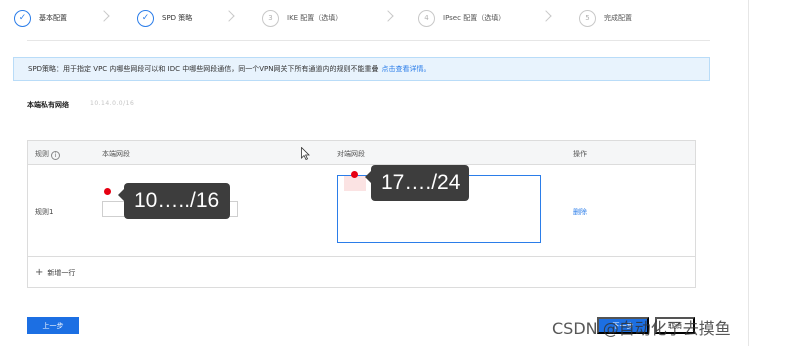 The height and width of the screenshot is (346, 805). I want to click on step-basic-config: ✓ 基本配置, so click(40, 18).